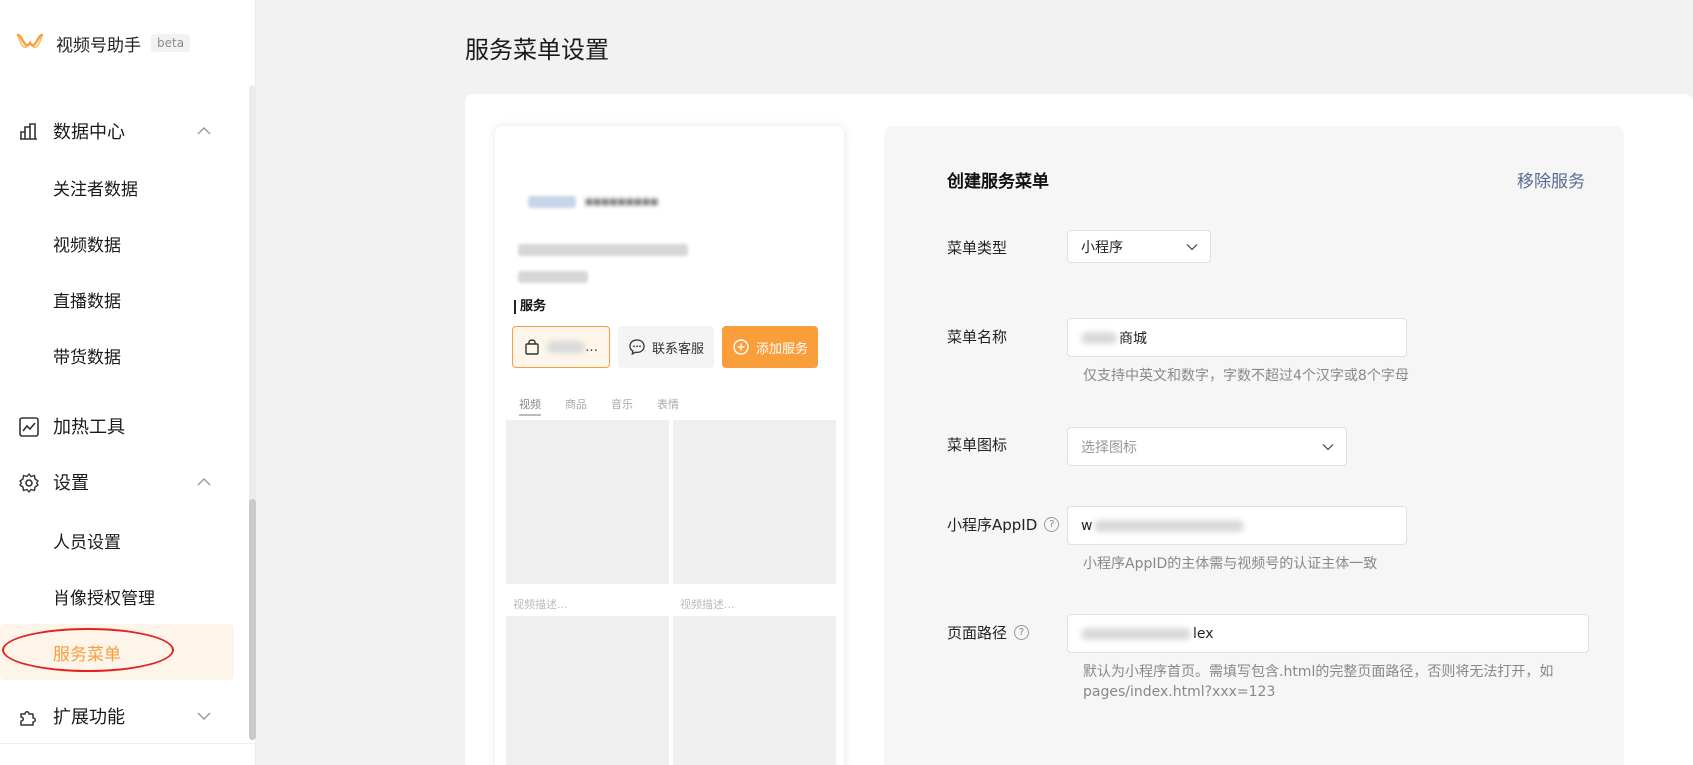 Image resolution: width=1693 pixels, height=765 pixels. I want to click on blurred-account-name: ▪▪▪▪▪▪▪▪▪, so click(622, 201).